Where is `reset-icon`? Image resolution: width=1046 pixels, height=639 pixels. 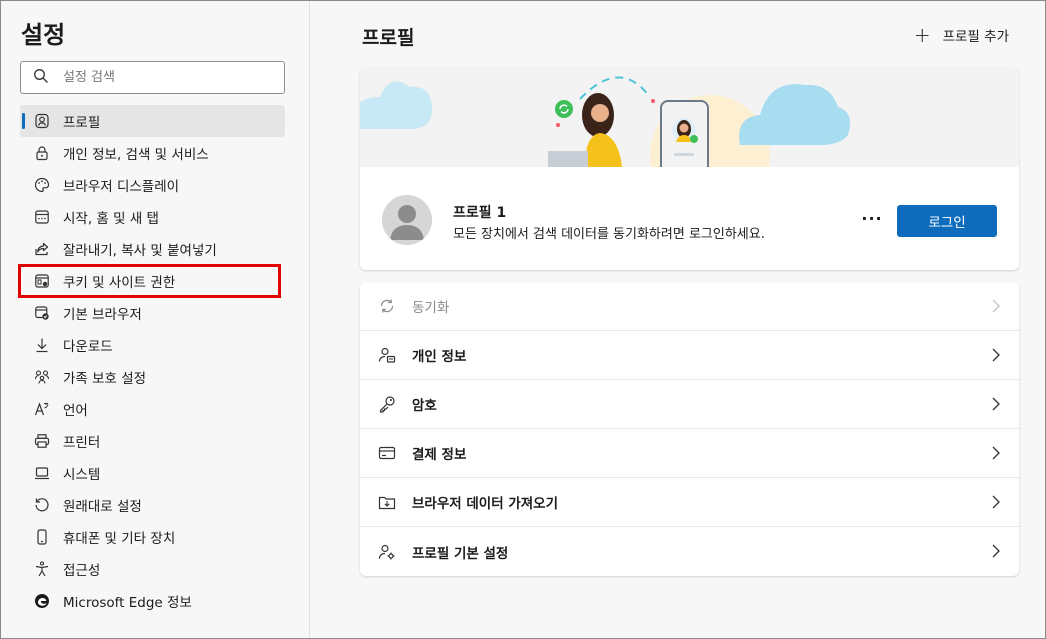 reset-icon is located at coordinates (42, 505).